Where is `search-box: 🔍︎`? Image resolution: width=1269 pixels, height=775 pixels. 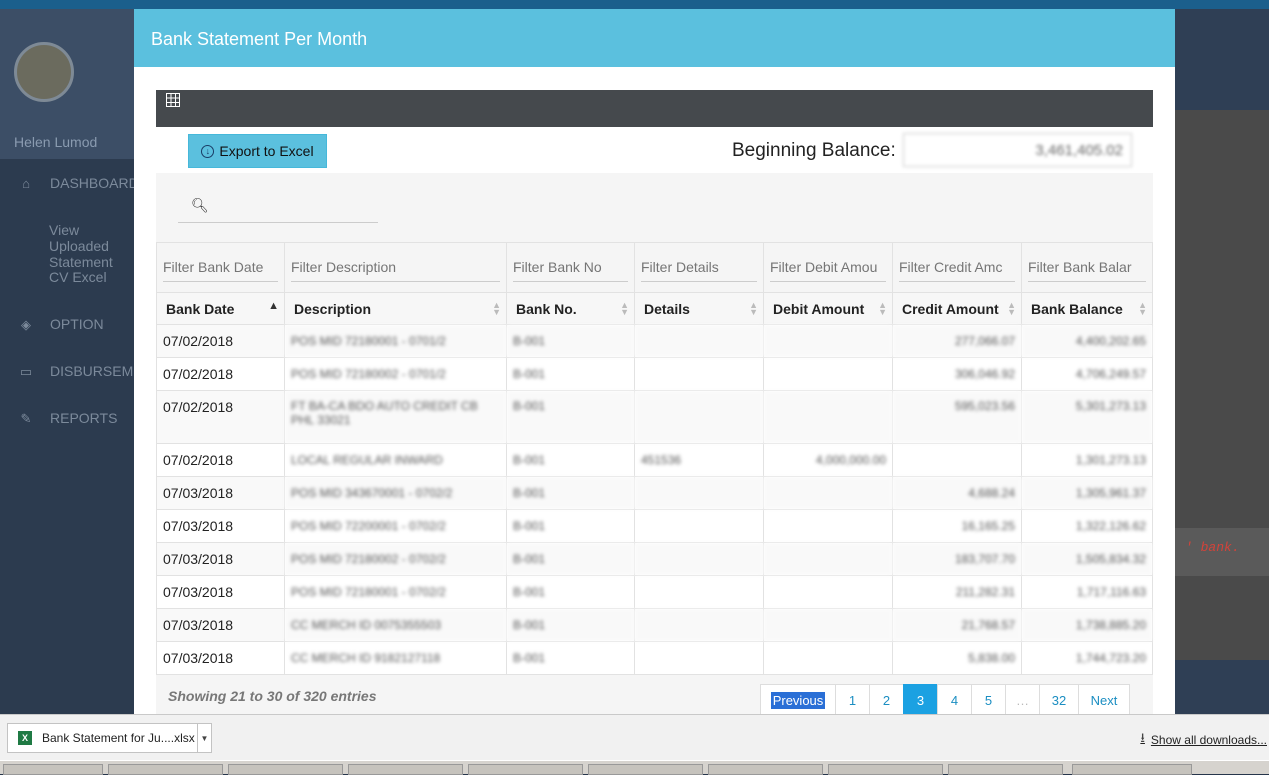
search-box: 🔍︎ is located at coordinates (278, 206).